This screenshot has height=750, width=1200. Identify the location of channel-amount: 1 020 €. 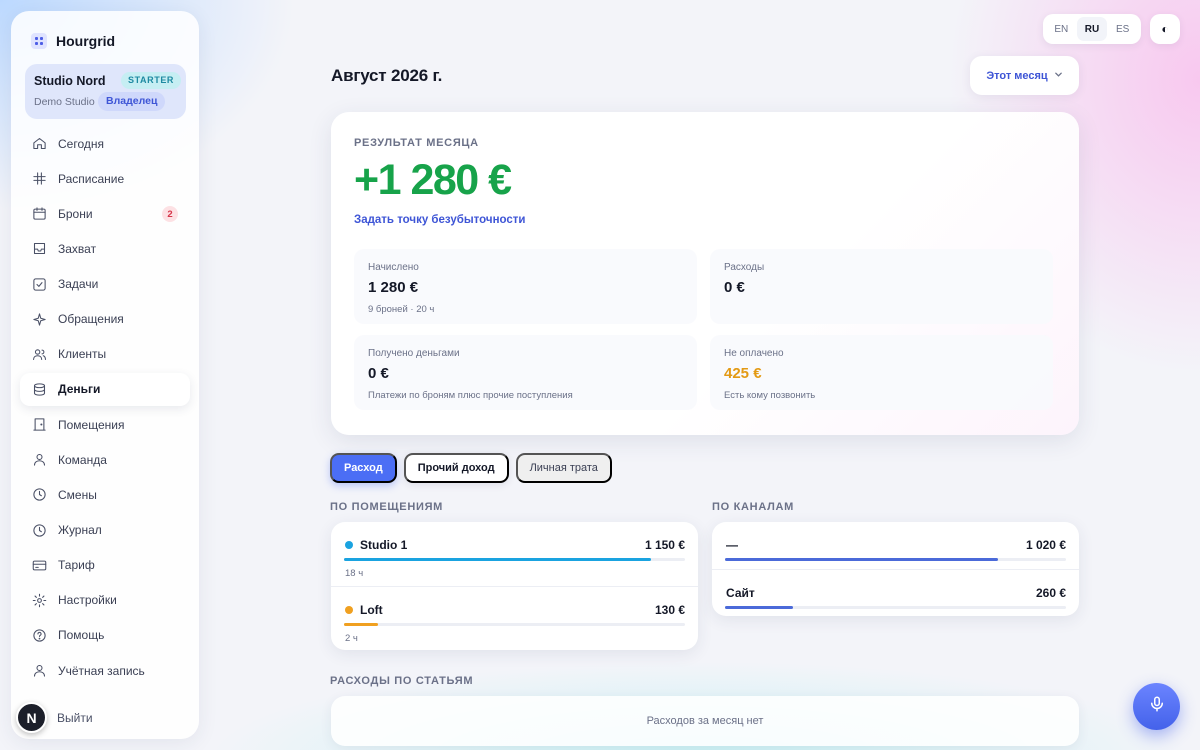
(1045, 545).